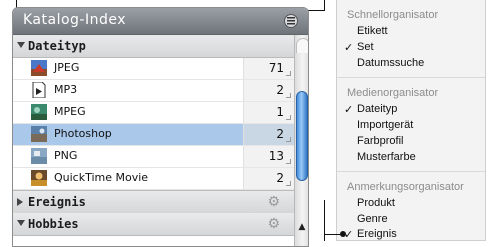 Image resolution: width=488 pixels, height=247 pixels. I want to click on menu-item-genre: Genre, so click(372, 219).